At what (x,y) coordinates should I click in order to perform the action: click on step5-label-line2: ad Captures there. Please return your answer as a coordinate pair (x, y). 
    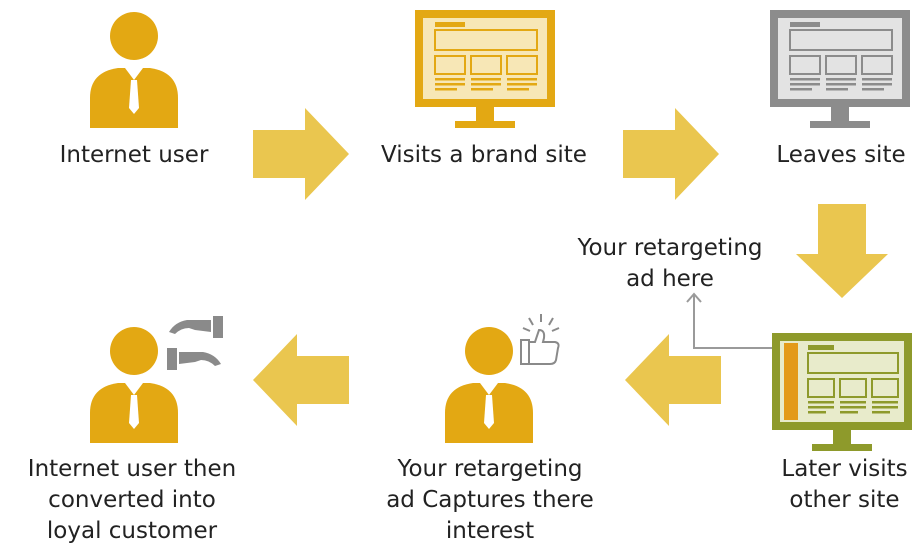
    Looking at the image, I should click on (490, 500).